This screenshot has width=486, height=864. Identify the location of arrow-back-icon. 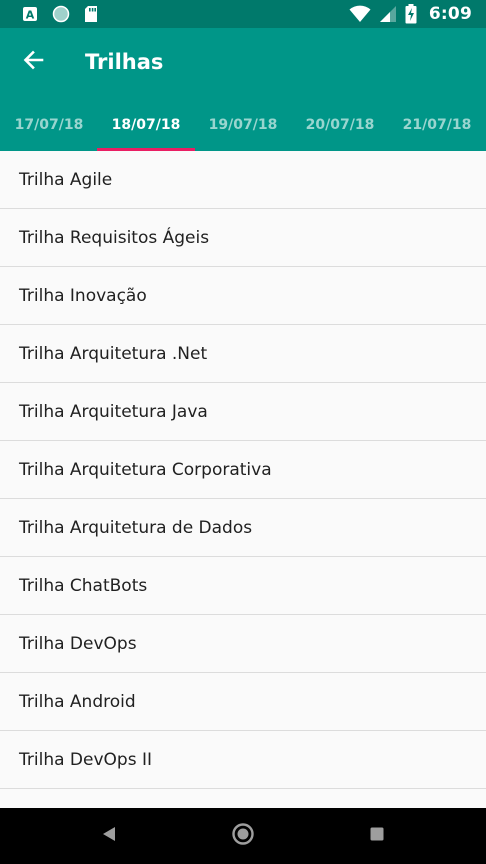
(33, 62).